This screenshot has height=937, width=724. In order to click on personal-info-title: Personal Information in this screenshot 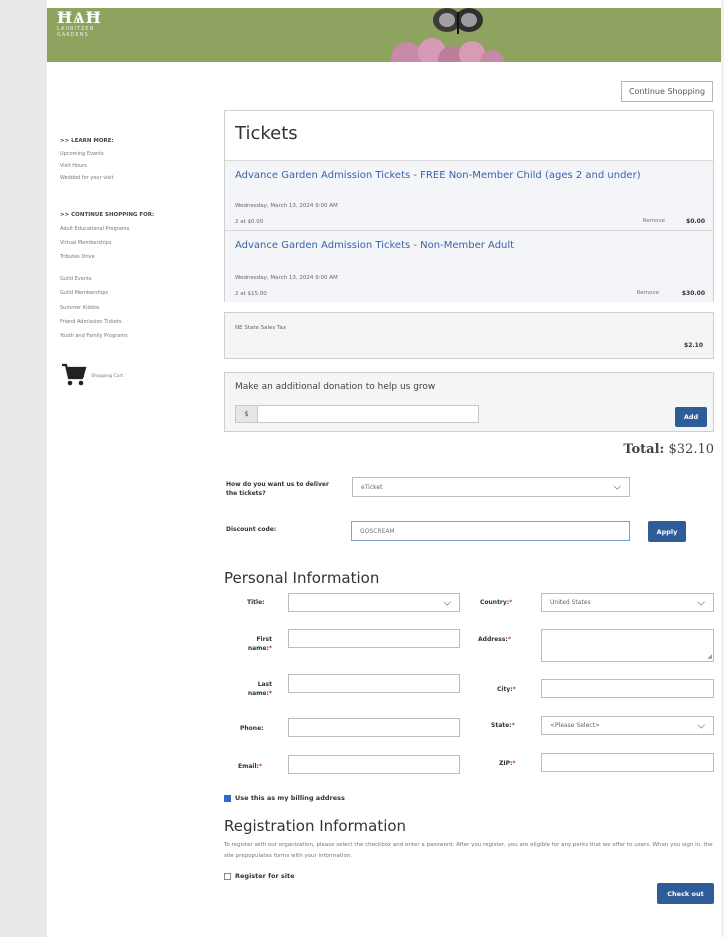, I will do `click(302, 578)`.